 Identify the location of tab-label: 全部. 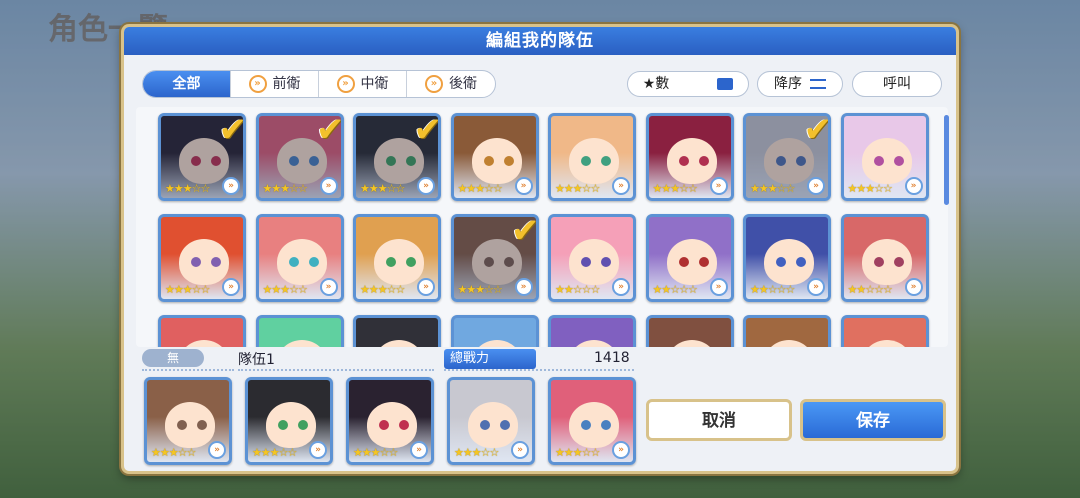
(186, 84).